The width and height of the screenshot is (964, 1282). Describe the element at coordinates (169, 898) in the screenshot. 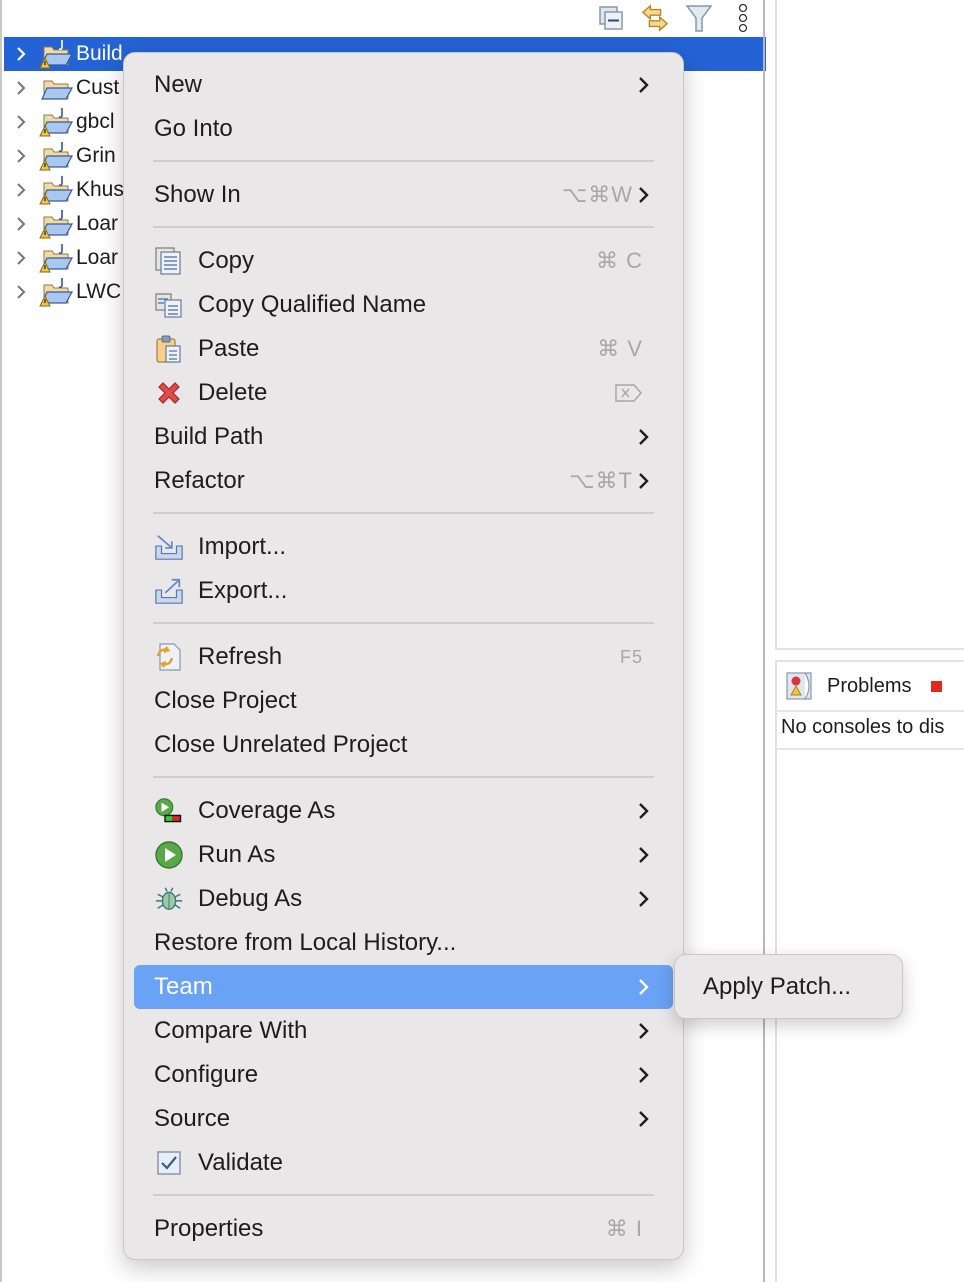

I see `debug-bug-icon` at that location.